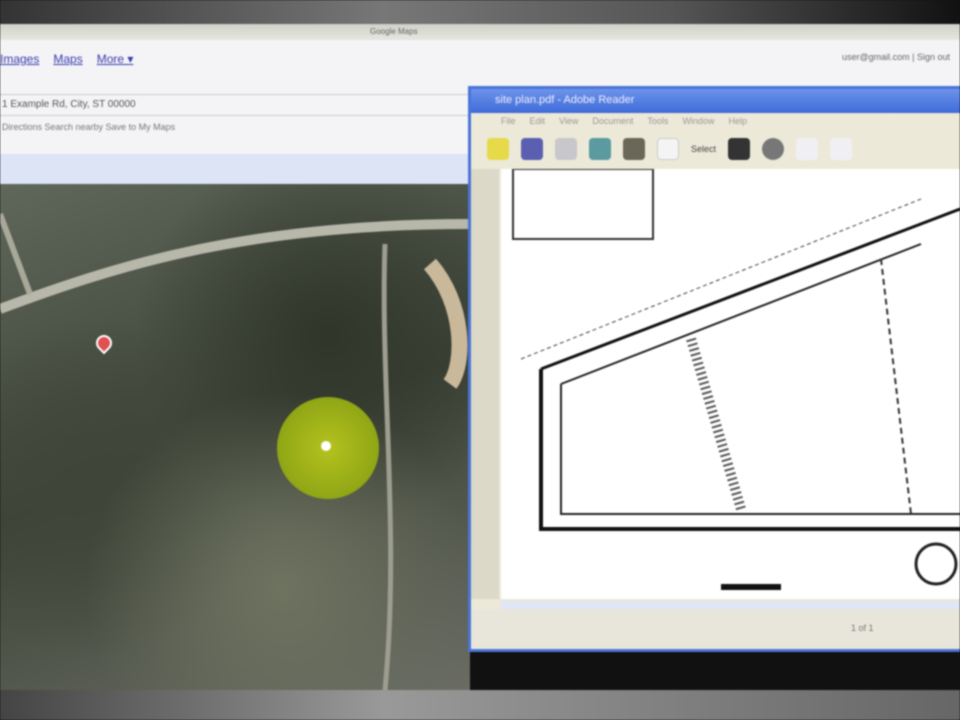 The height and width of the screenshot is (720, 960). I want to click on email-icon, so click(600, 149).